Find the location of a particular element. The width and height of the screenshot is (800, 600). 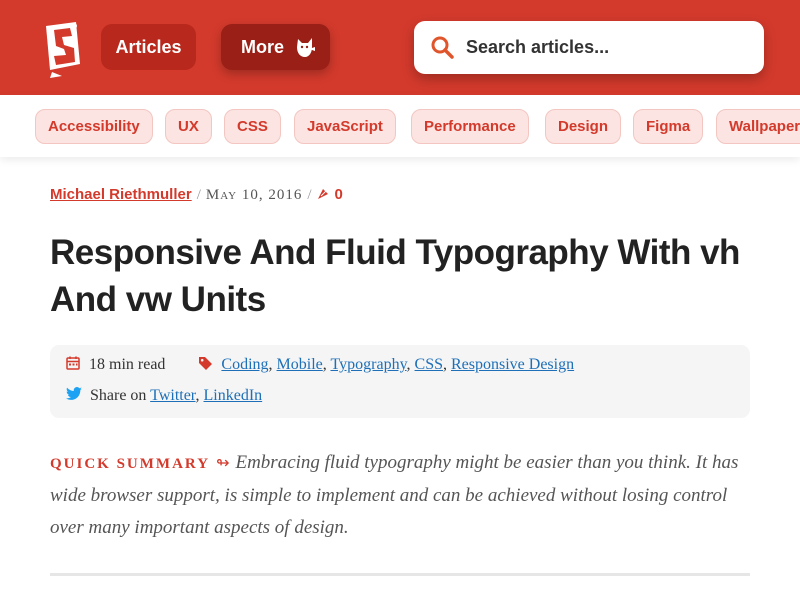

quick-summary-label: Quick Summary is located at coordinates (130, 464).